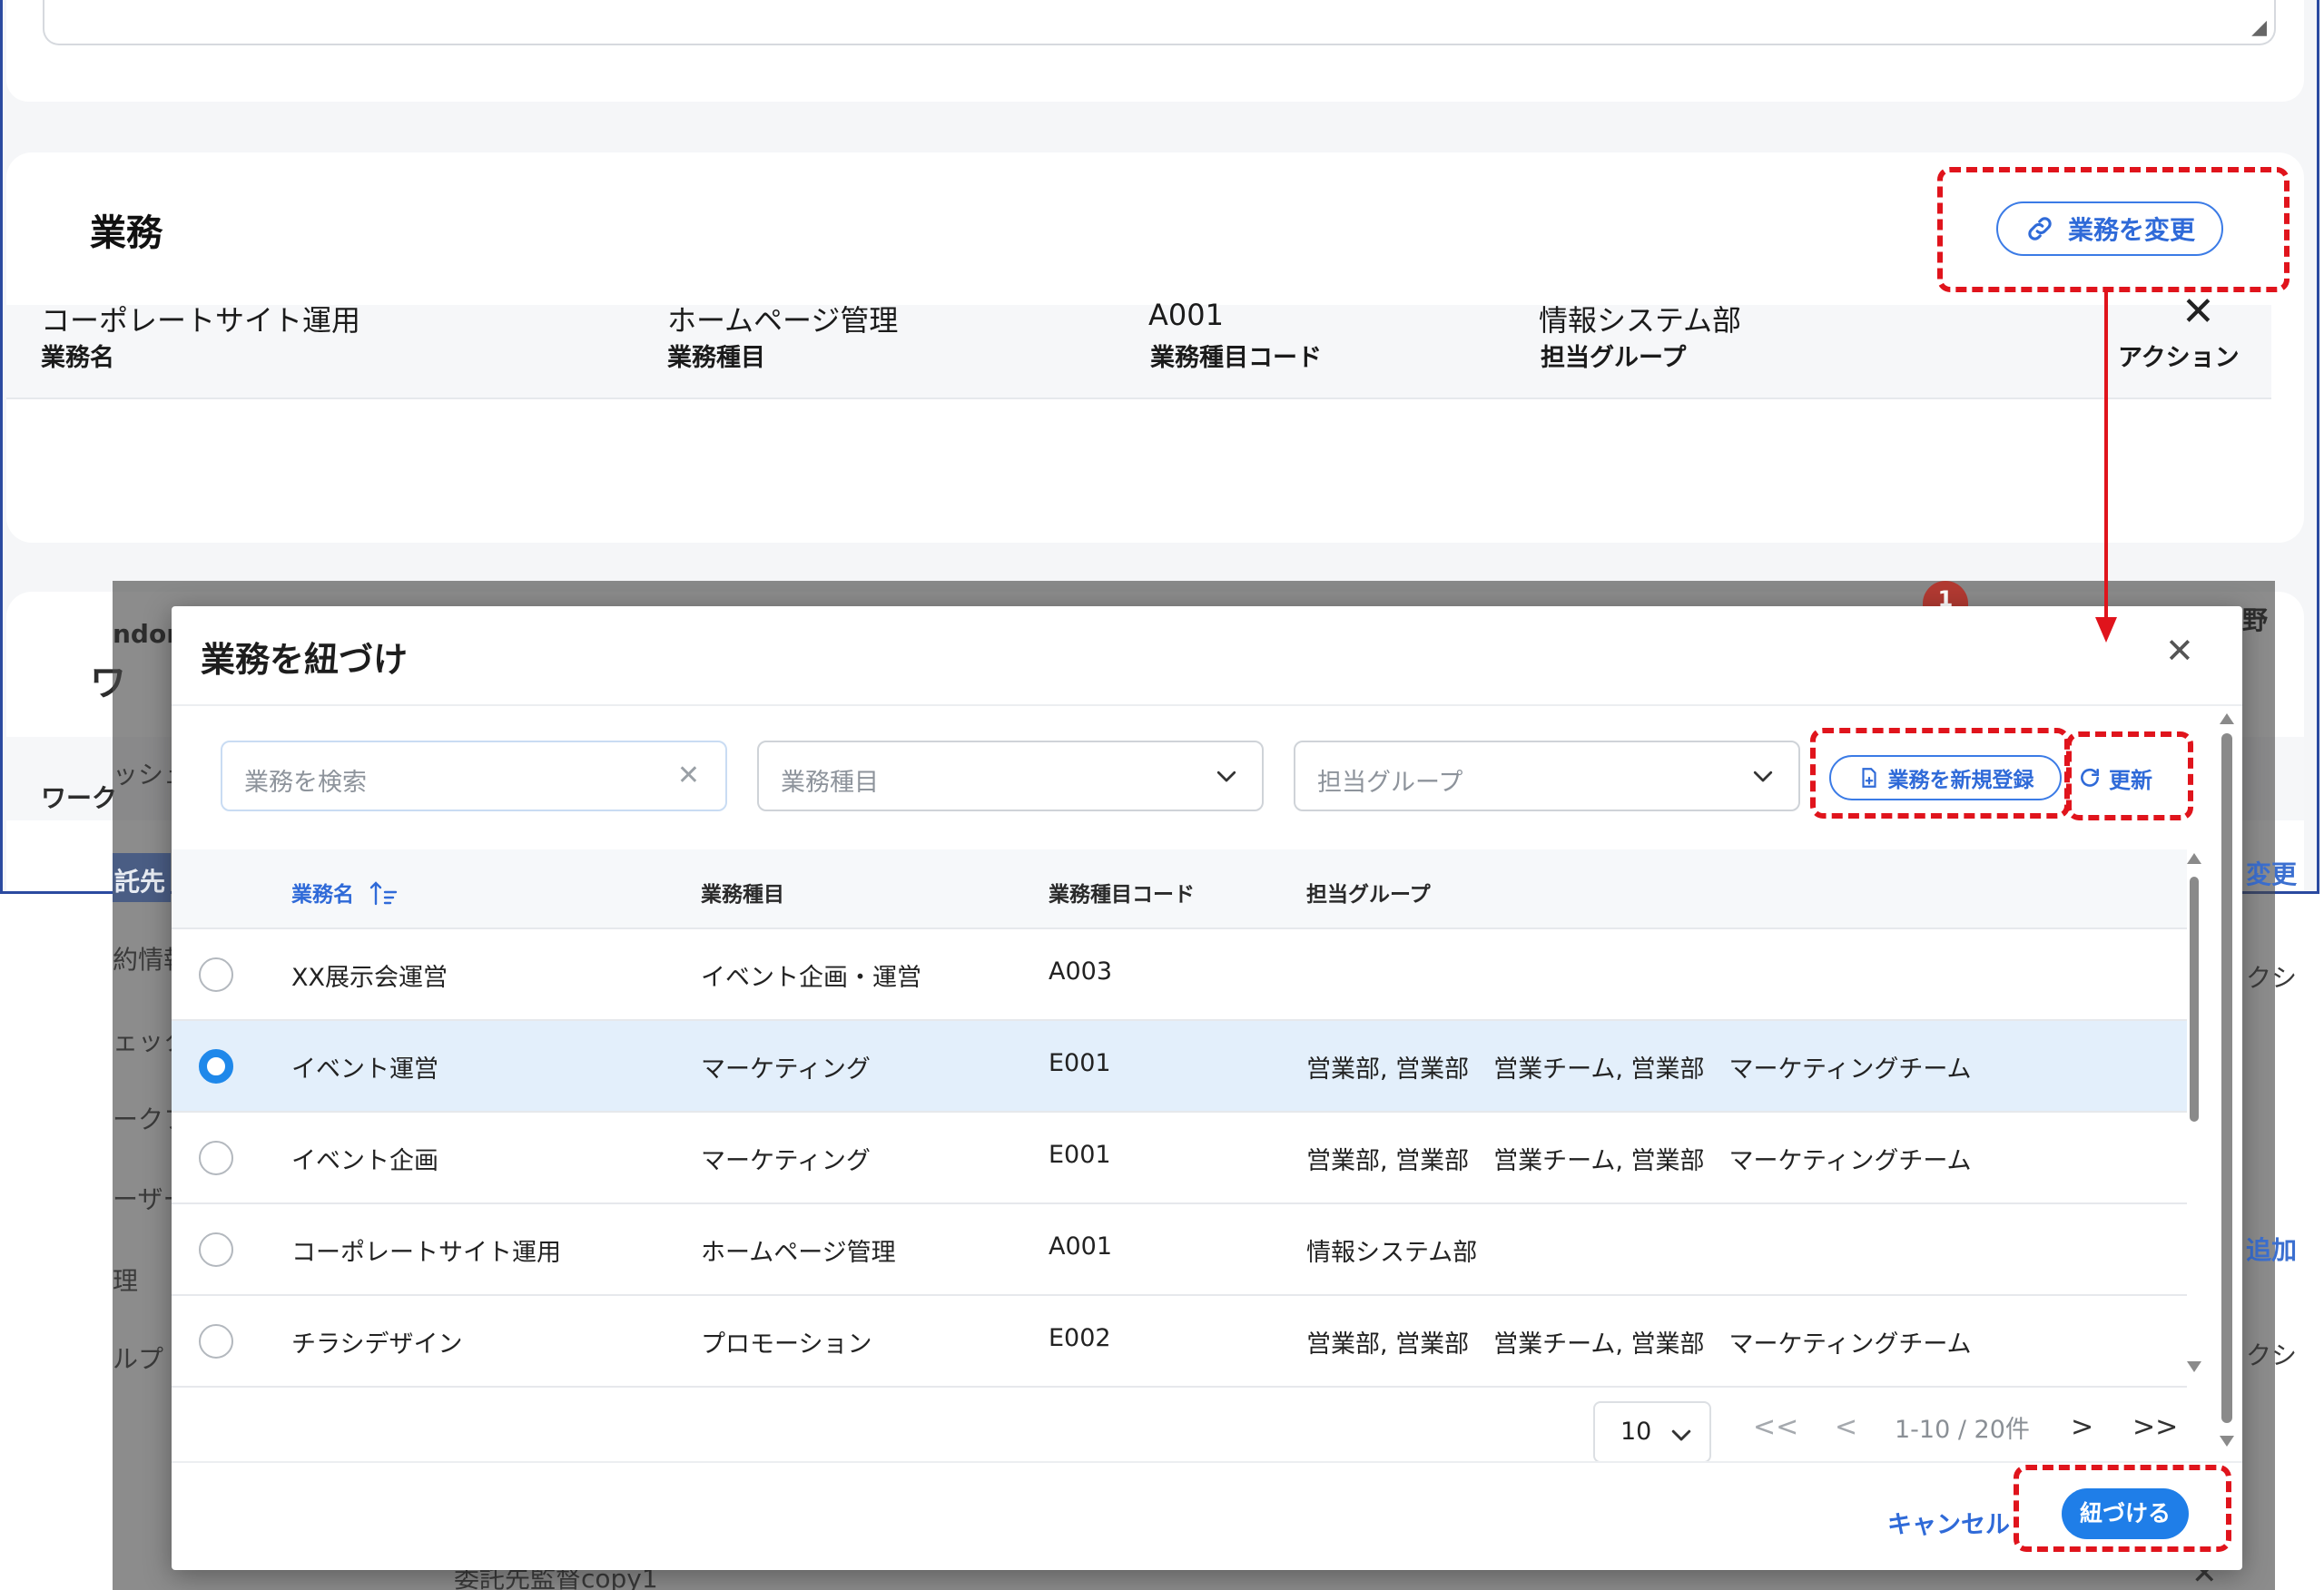 The width and height of the screenshot is (2324, 1590). I want to click on modal-title: 業務を紐づけ, so click(305, 660).